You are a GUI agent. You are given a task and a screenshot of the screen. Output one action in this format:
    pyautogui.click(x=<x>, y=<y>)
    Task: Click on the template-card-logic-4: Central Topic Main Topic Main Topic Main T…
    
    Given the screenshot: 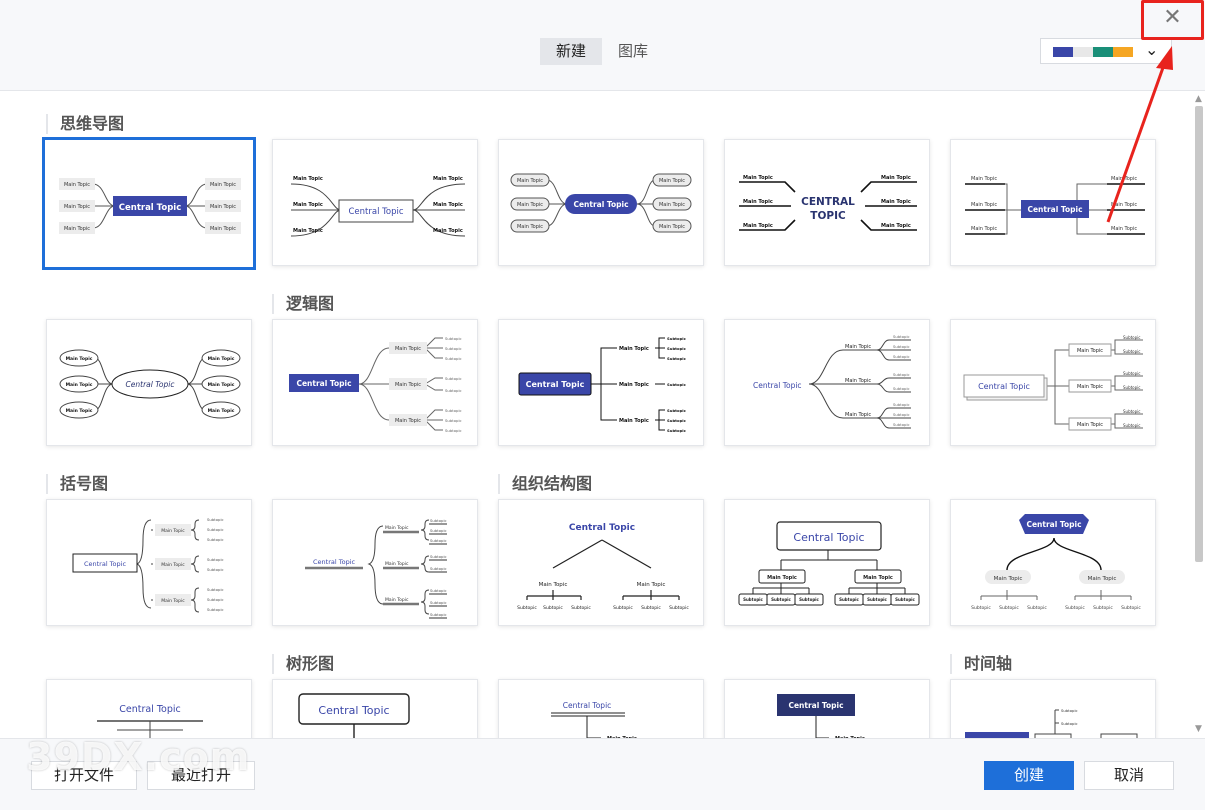 What is the action you would take?
    pyautogui.click(x=1053, y=382)
    